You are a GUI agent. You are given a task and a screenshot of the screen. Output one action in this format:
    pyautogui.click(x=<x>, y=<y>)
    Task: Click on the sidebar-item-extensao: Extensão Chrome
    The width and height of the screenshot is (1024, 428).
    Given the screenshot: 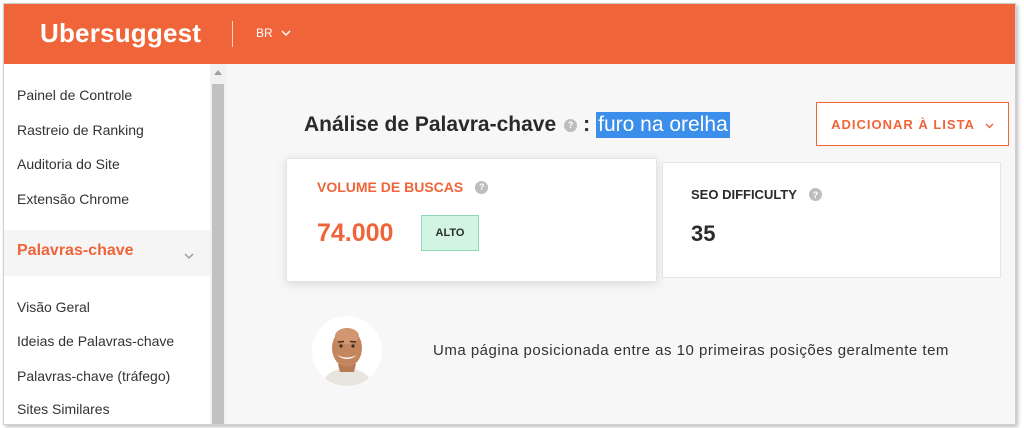 What is the action you would take?
    pyautogui.click(x=73, y=199)
    